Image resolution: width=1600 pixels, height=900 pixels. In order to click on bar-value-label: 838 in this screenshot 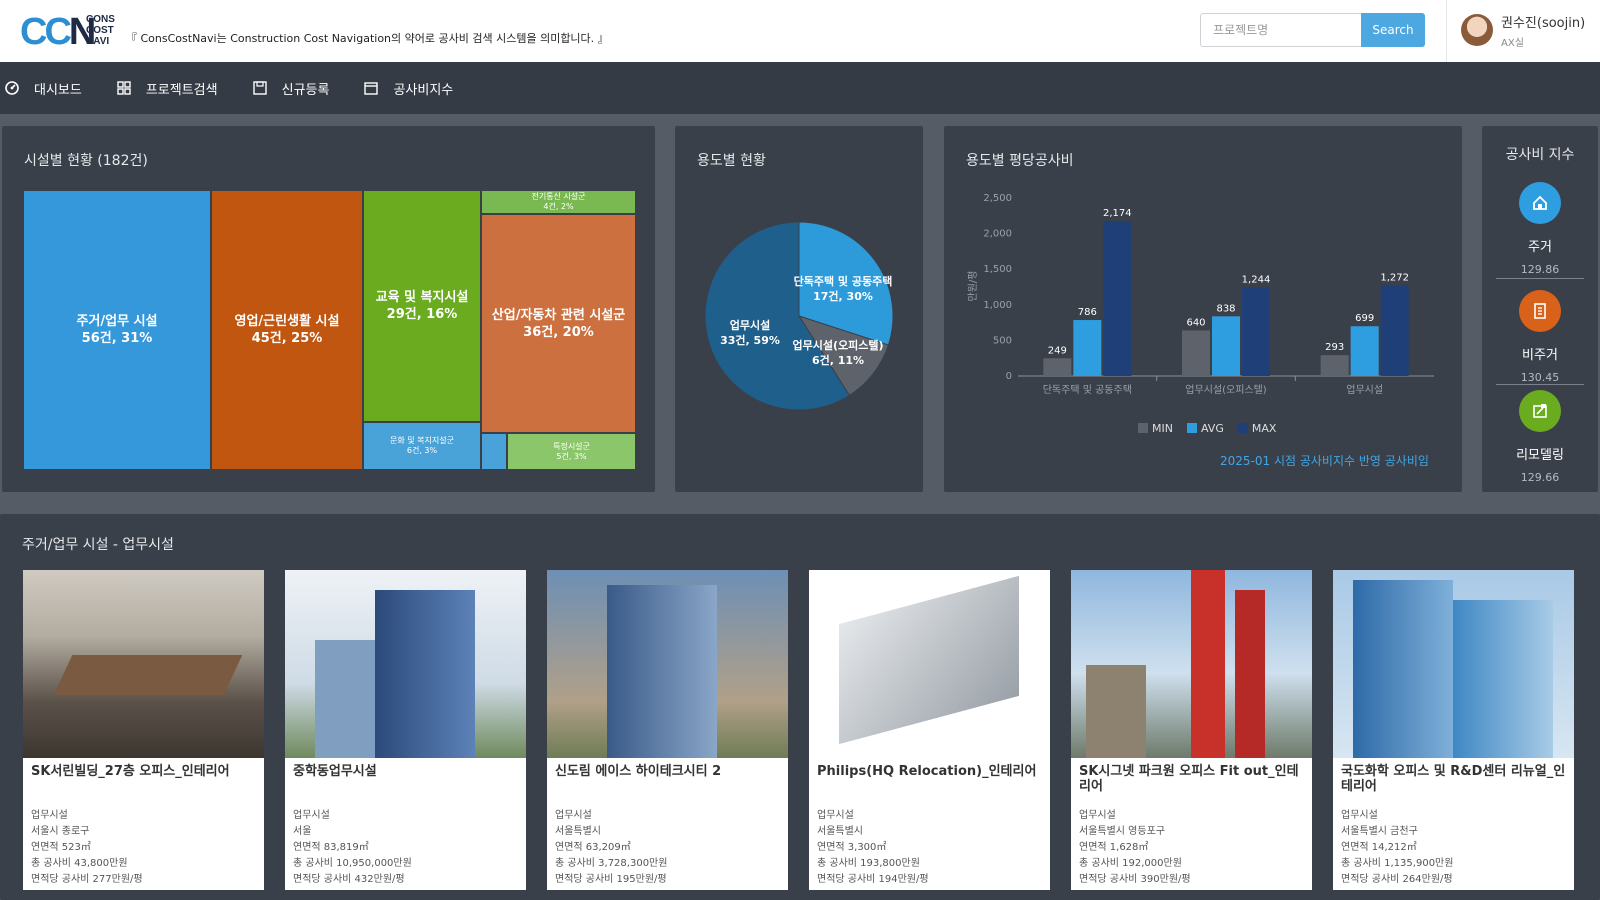, I will do `click(1225, 308)`.